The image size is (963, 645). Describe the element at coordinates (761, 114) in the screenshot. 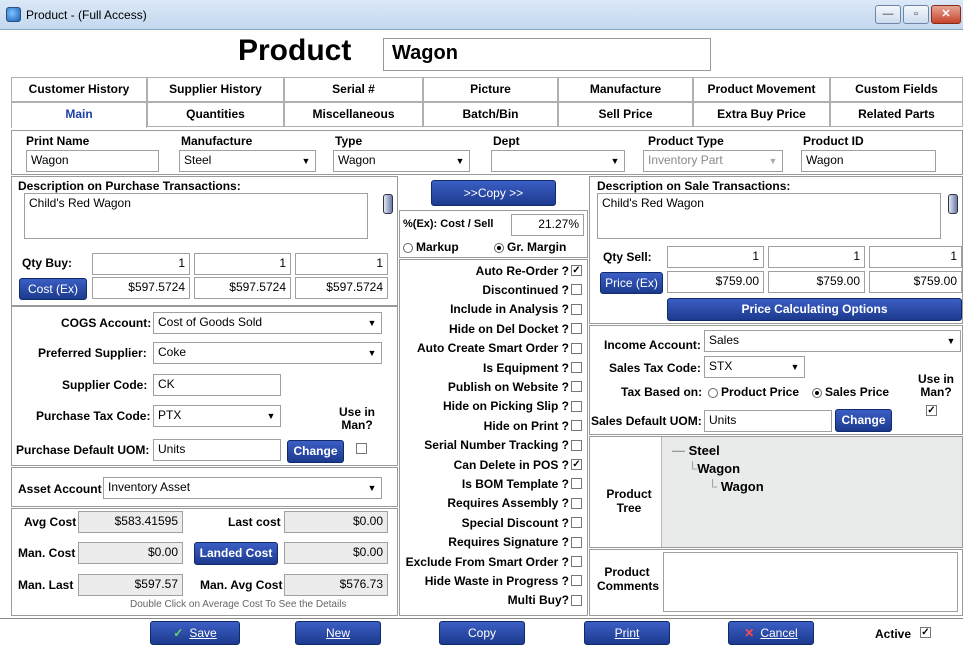

I see `tab-extra-buy-price: Extra Buy Price` at that location.